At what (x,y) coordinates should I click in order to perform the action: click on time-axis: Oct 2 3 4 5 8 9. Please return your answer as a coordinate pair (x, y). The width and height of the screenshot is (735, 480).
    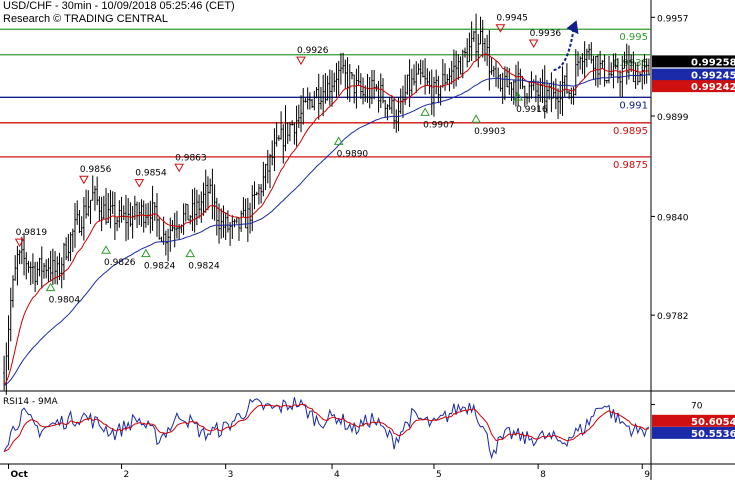
    Looking at the image, I should click on (329, 472).